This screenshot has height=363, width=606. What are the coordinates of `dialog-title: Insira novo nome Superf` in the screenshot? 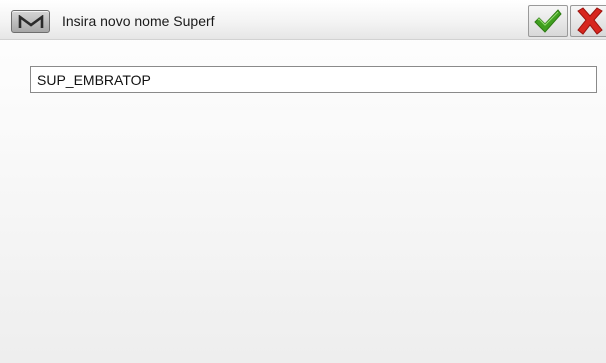 It's located at (138, 21).